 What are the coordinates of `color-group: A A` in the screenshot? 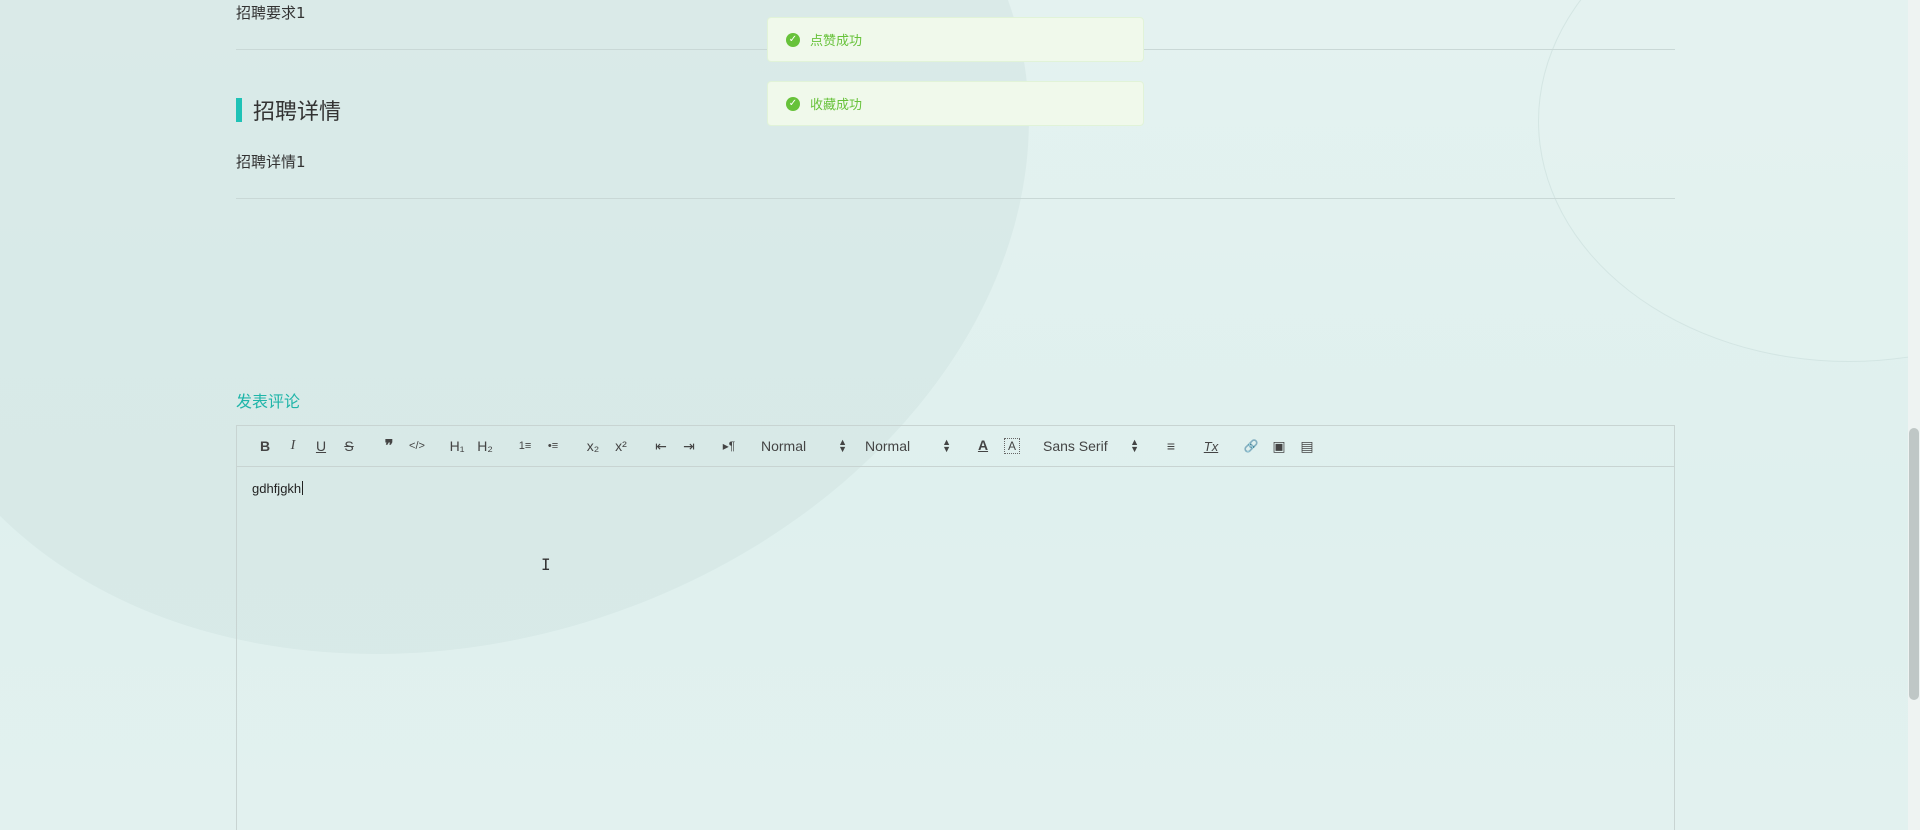 It's located at (998, 446).